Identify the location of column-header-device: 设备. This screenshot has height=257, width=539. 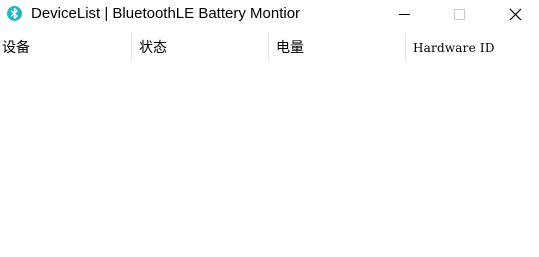
(65, 47).